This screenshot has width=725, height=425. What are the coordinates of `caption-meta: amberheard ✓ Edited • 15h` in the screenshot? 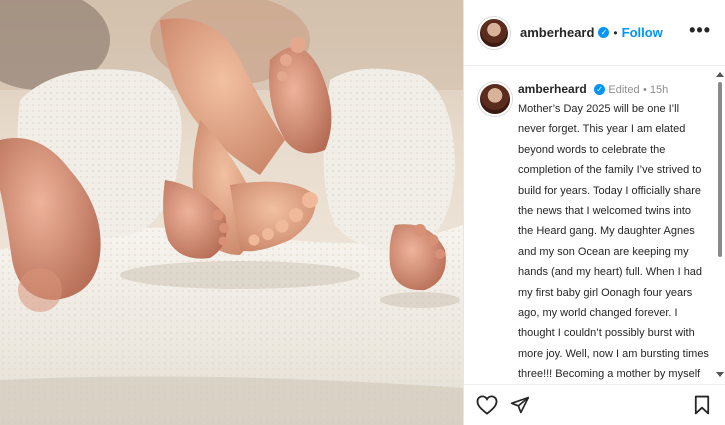 It's located at (613, 89).